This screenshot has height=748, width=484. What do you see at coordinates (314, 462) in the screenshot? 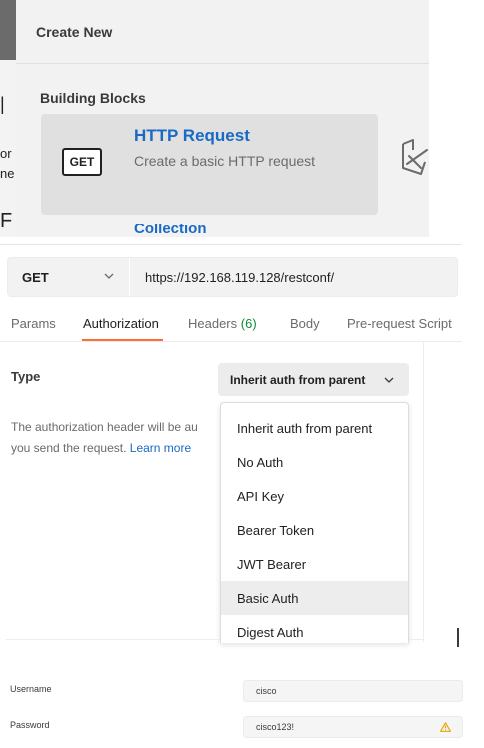
I see `auth-option-no-auth: No Auth` at bounding box center [314, 462].